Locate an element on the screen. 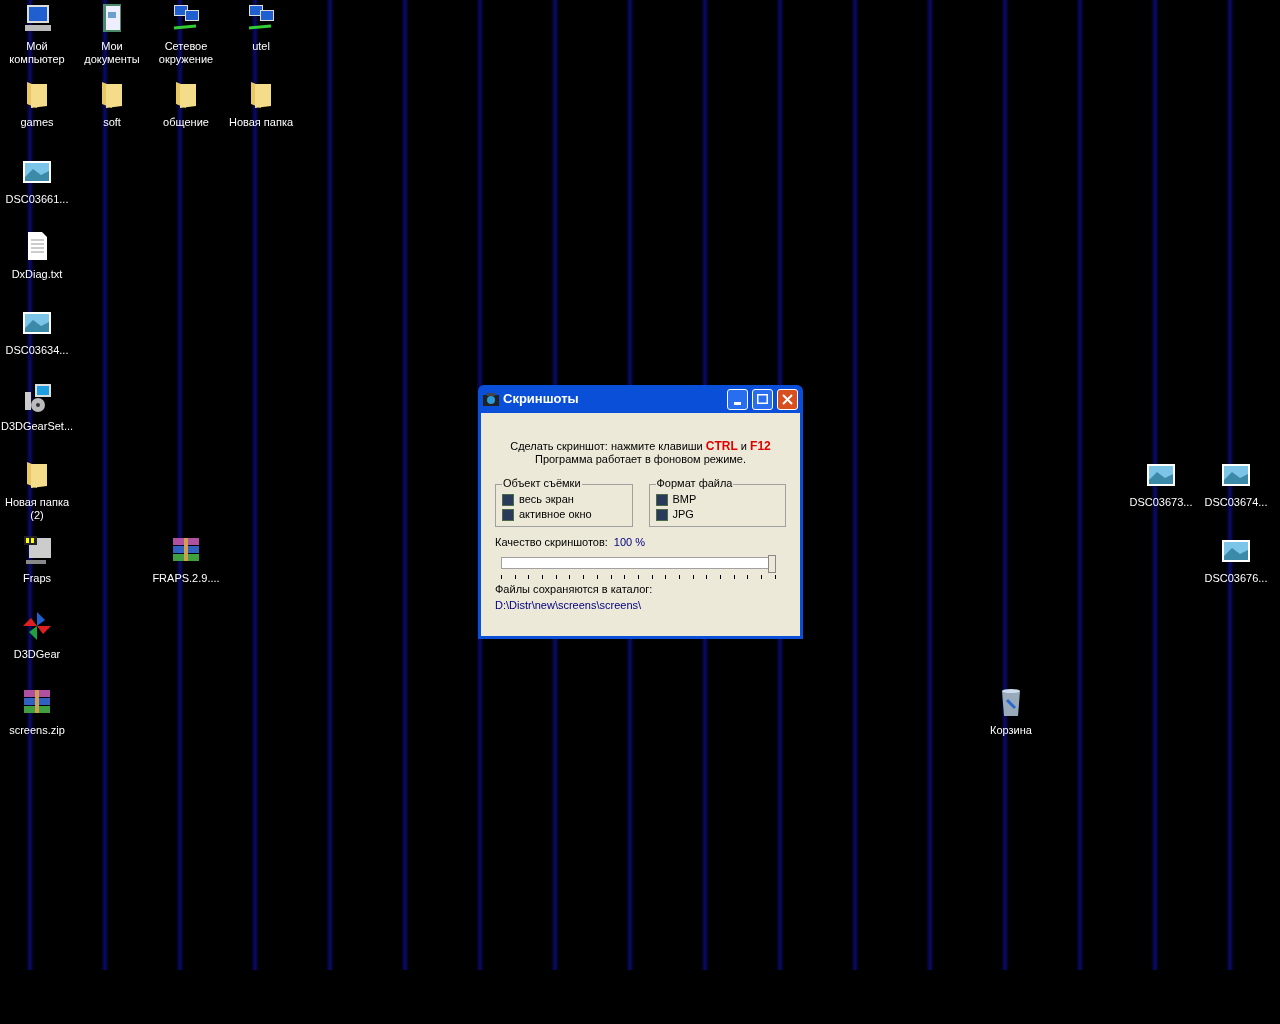 Image resolution: width=1280 pixels, height=1024 pixels. pinwheel-icon is located at coordinates (37, 626).